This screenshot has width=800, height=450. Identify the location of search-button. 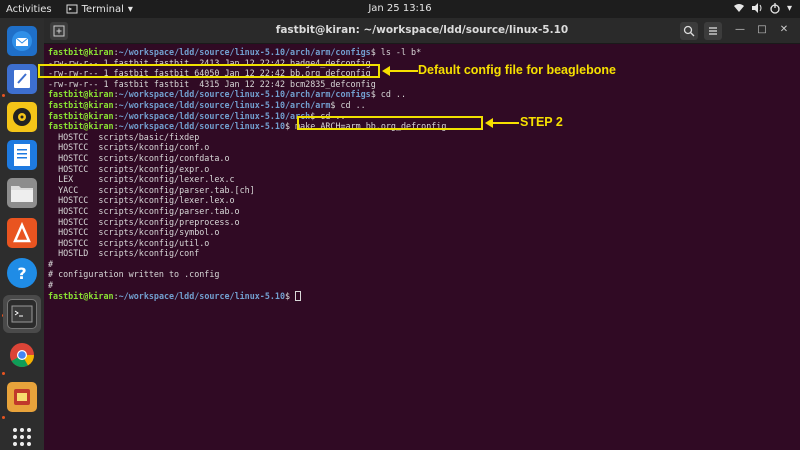
(689, 31).